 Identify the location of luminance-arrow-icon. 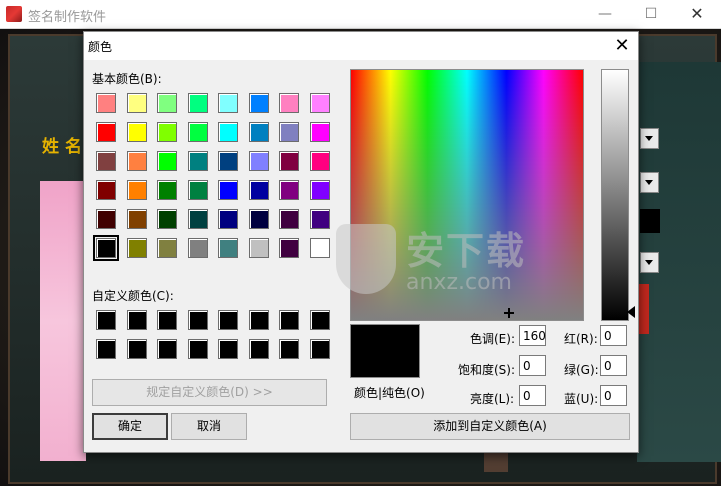
(631, 312).